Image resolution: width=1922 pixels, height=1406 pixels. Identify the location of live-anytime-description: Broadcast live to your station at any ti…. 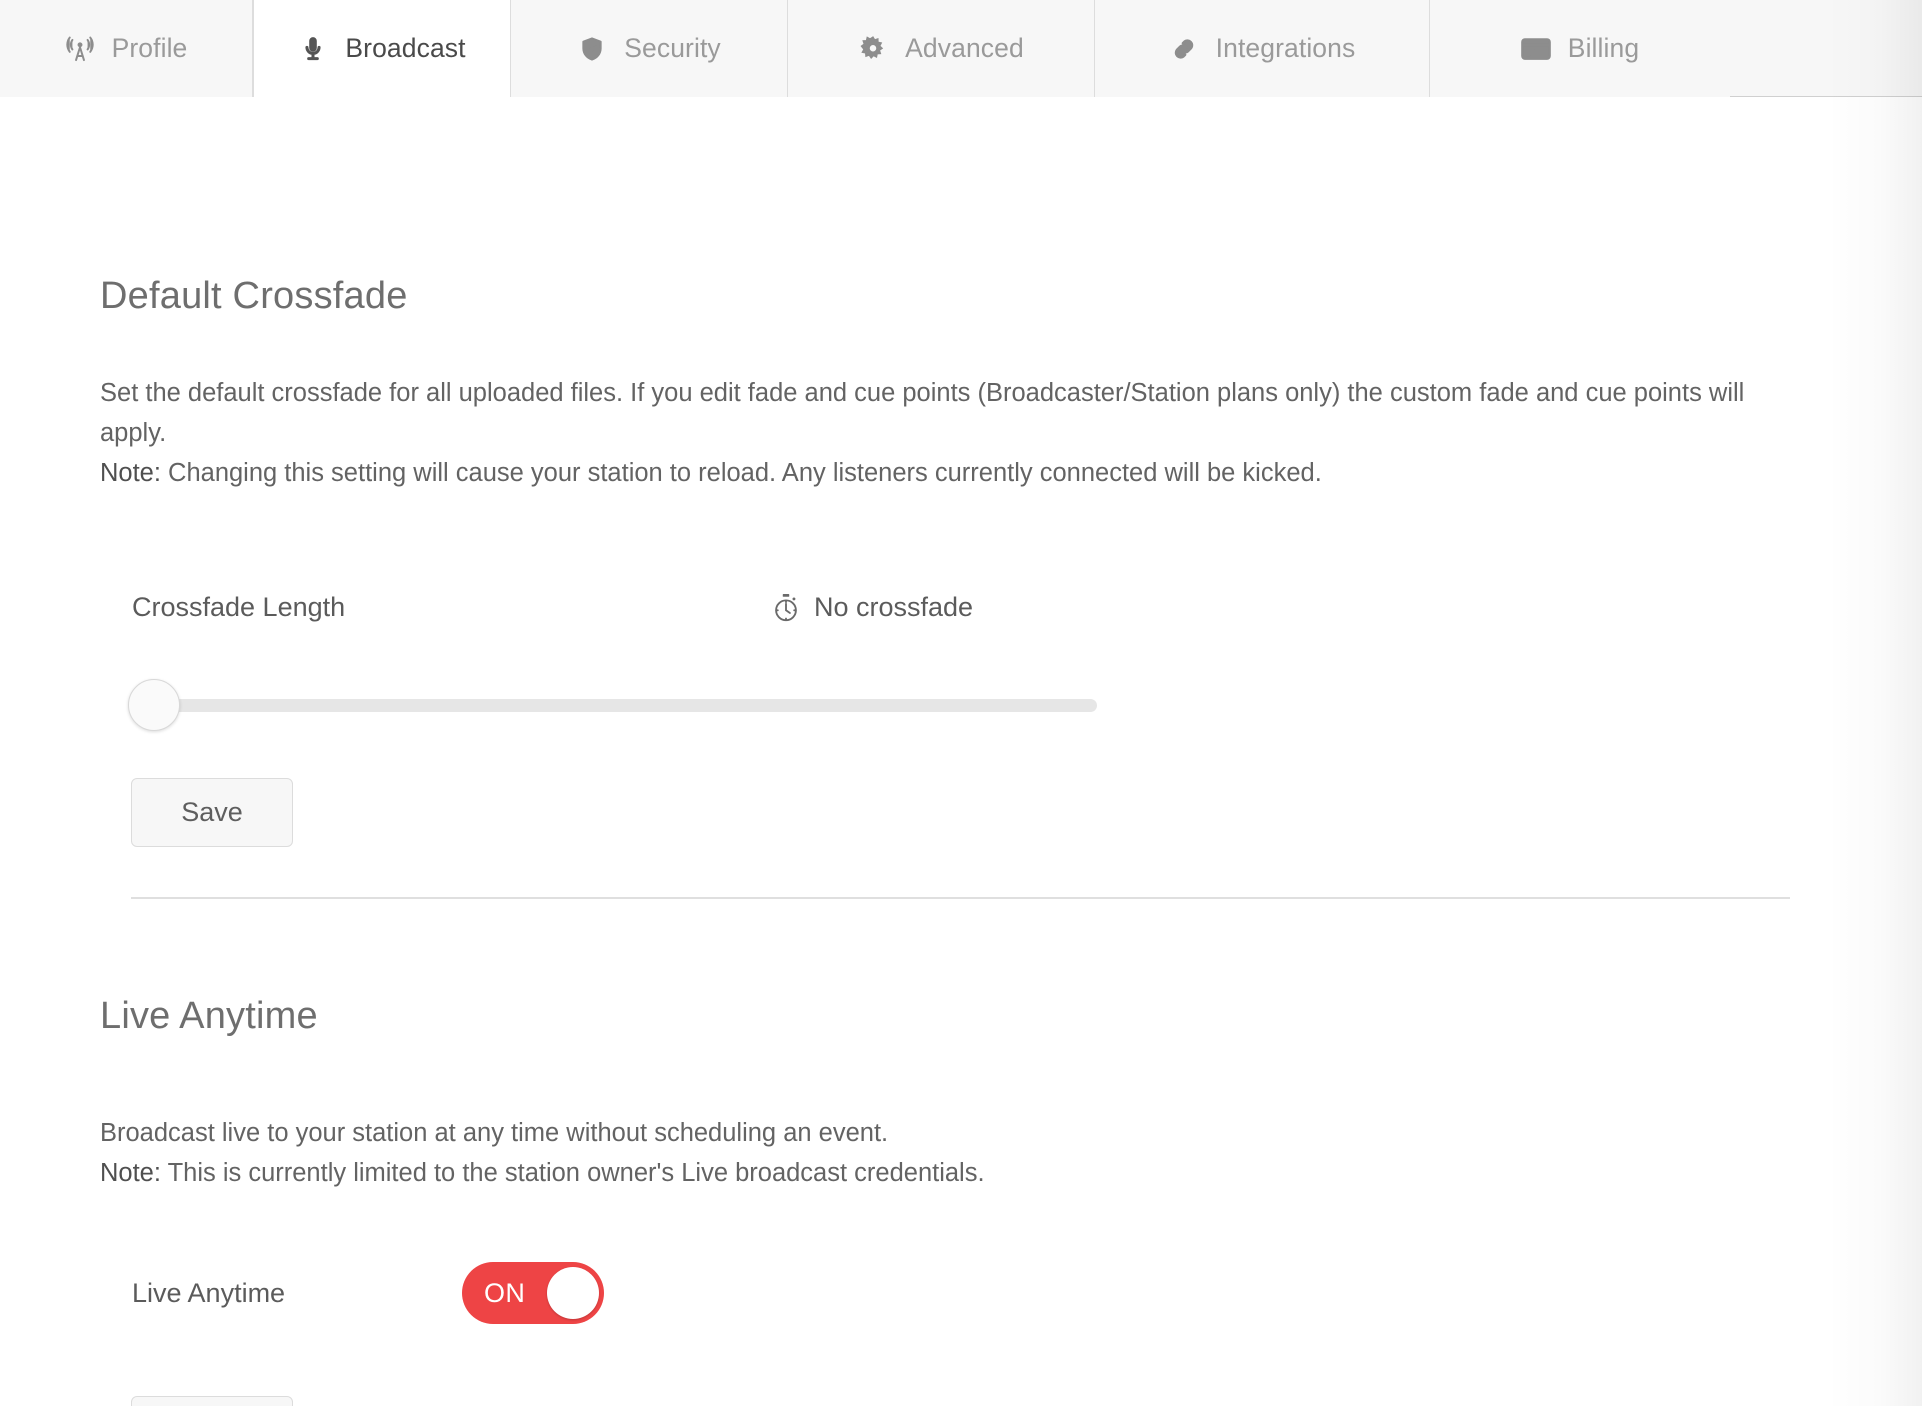
(965, 1153).